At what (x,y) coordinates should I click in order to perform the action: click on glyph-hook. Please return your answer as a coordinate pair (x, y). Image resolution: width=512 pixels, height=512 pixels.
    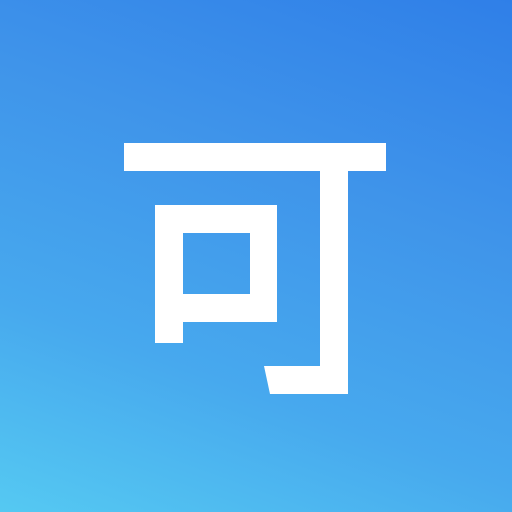
    Looking at the image, I should click on (306, 380).